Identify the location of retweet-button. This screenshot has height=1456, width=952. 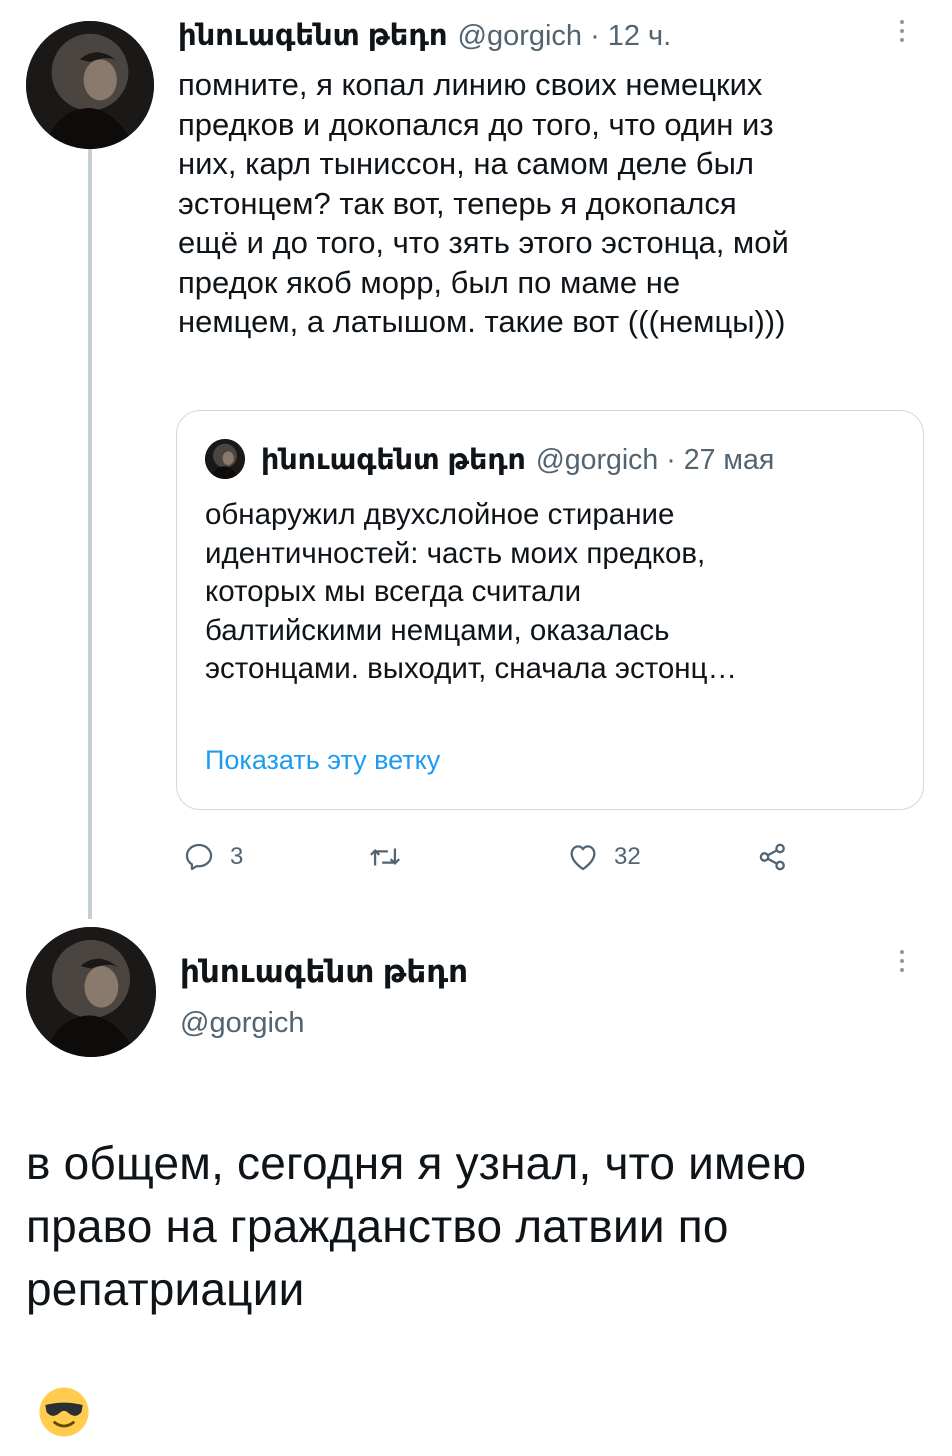
(392, 857).